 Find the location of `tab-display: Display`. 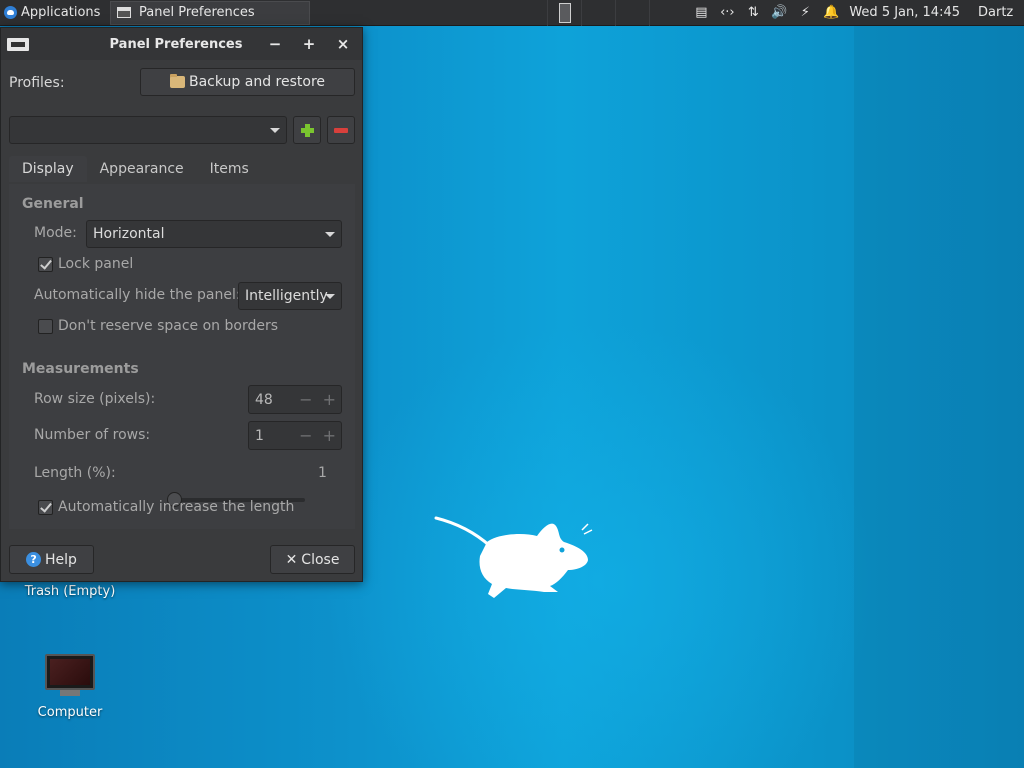

tab-display: Display is located at coordinates (48, 169).